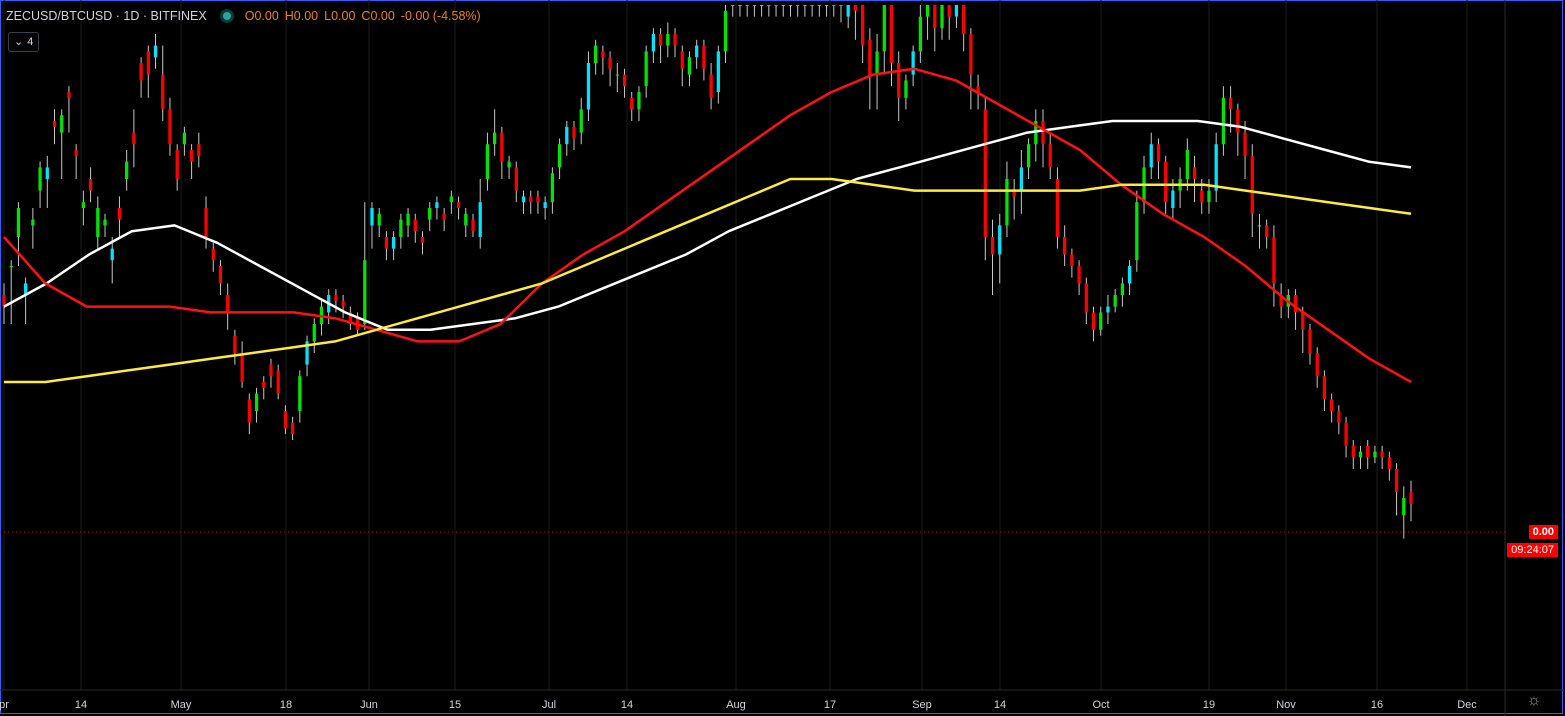  Describe the element at coordinates (301, 16) in the screenshot. I see `high-value: H0.00` at that location.